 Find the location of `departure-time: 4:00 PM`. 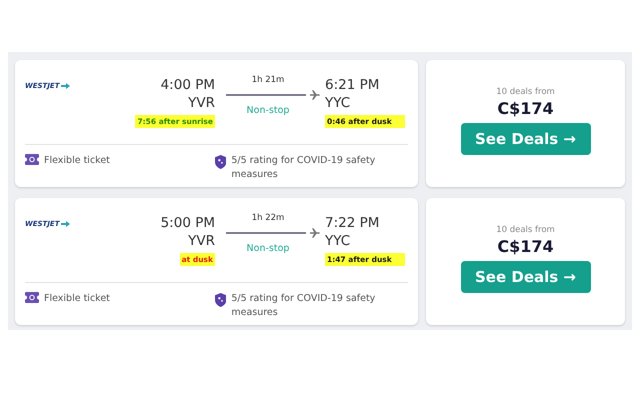

departure-time: 4:00 PM is located at coordinates (187, 85).